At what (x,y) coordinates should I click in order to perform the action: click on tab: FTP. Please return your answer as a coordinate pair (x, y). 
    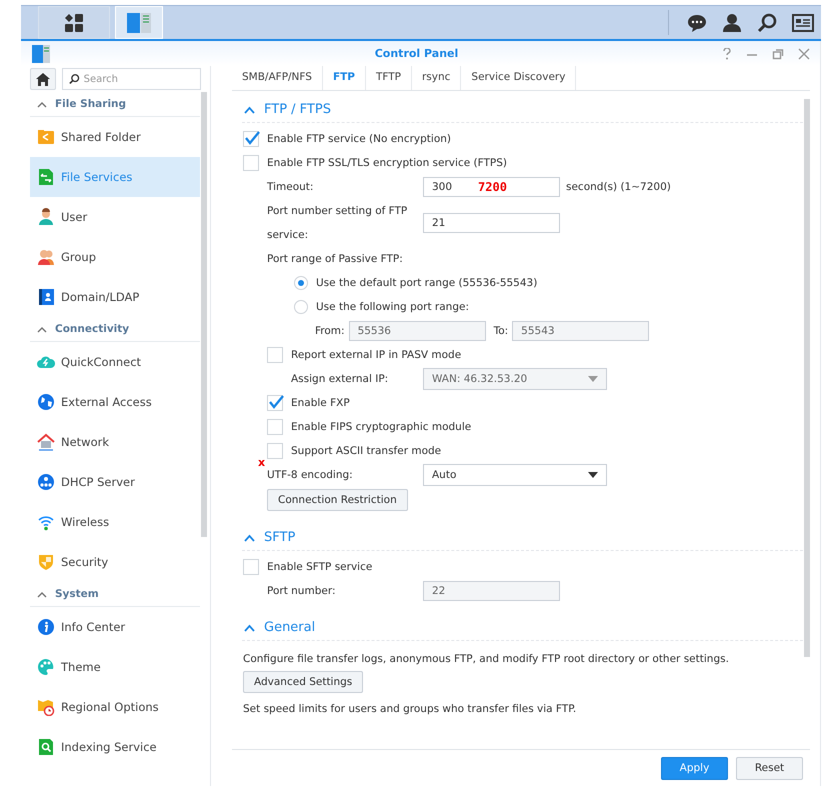
    Looking at the image, I should click on (344, 77).